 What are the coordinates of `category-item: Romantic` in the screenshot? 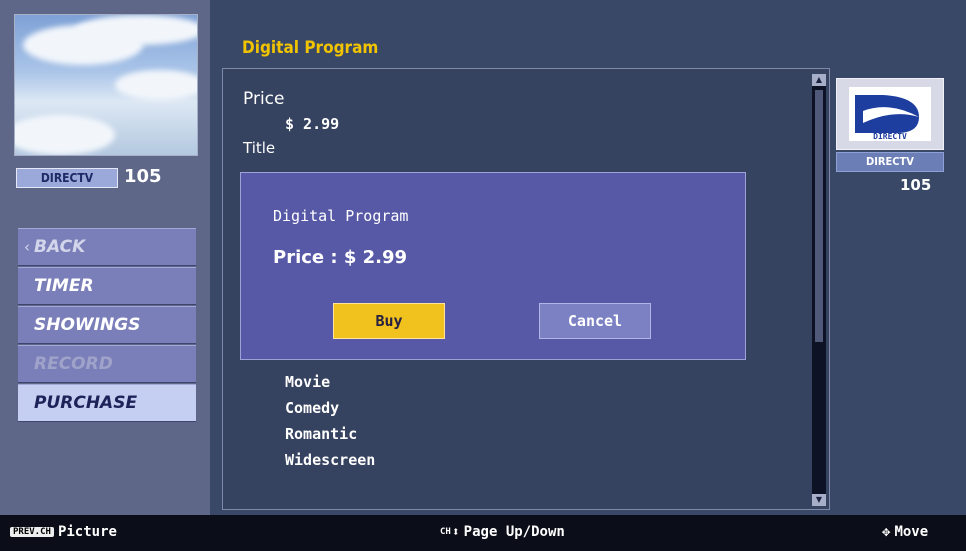 It's located at (321, 434).